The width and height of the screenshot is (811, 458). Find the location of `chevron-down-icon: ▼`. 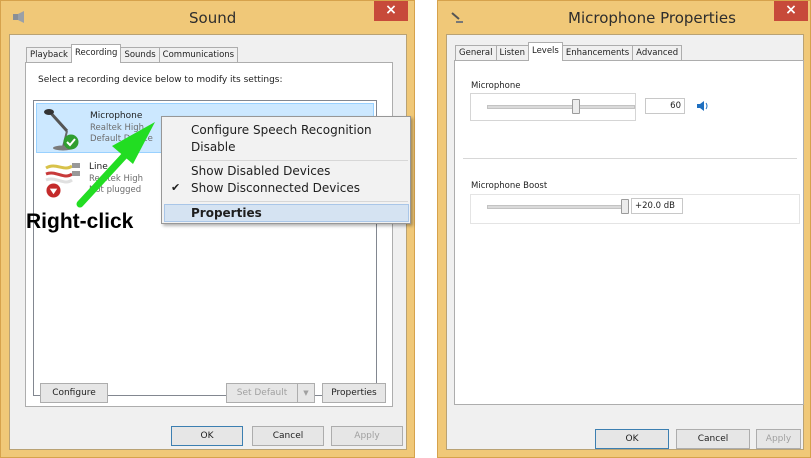

chevron-down-icon: ▼ is located at coordinates (306, 393).